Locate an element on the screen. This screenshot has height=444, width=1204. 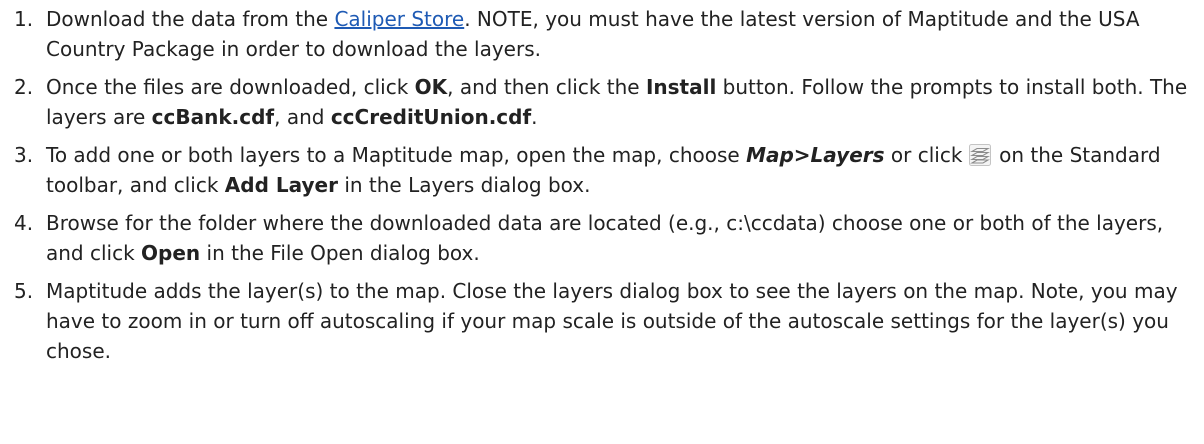
install-label: Install is located at coordinates (681, 87).